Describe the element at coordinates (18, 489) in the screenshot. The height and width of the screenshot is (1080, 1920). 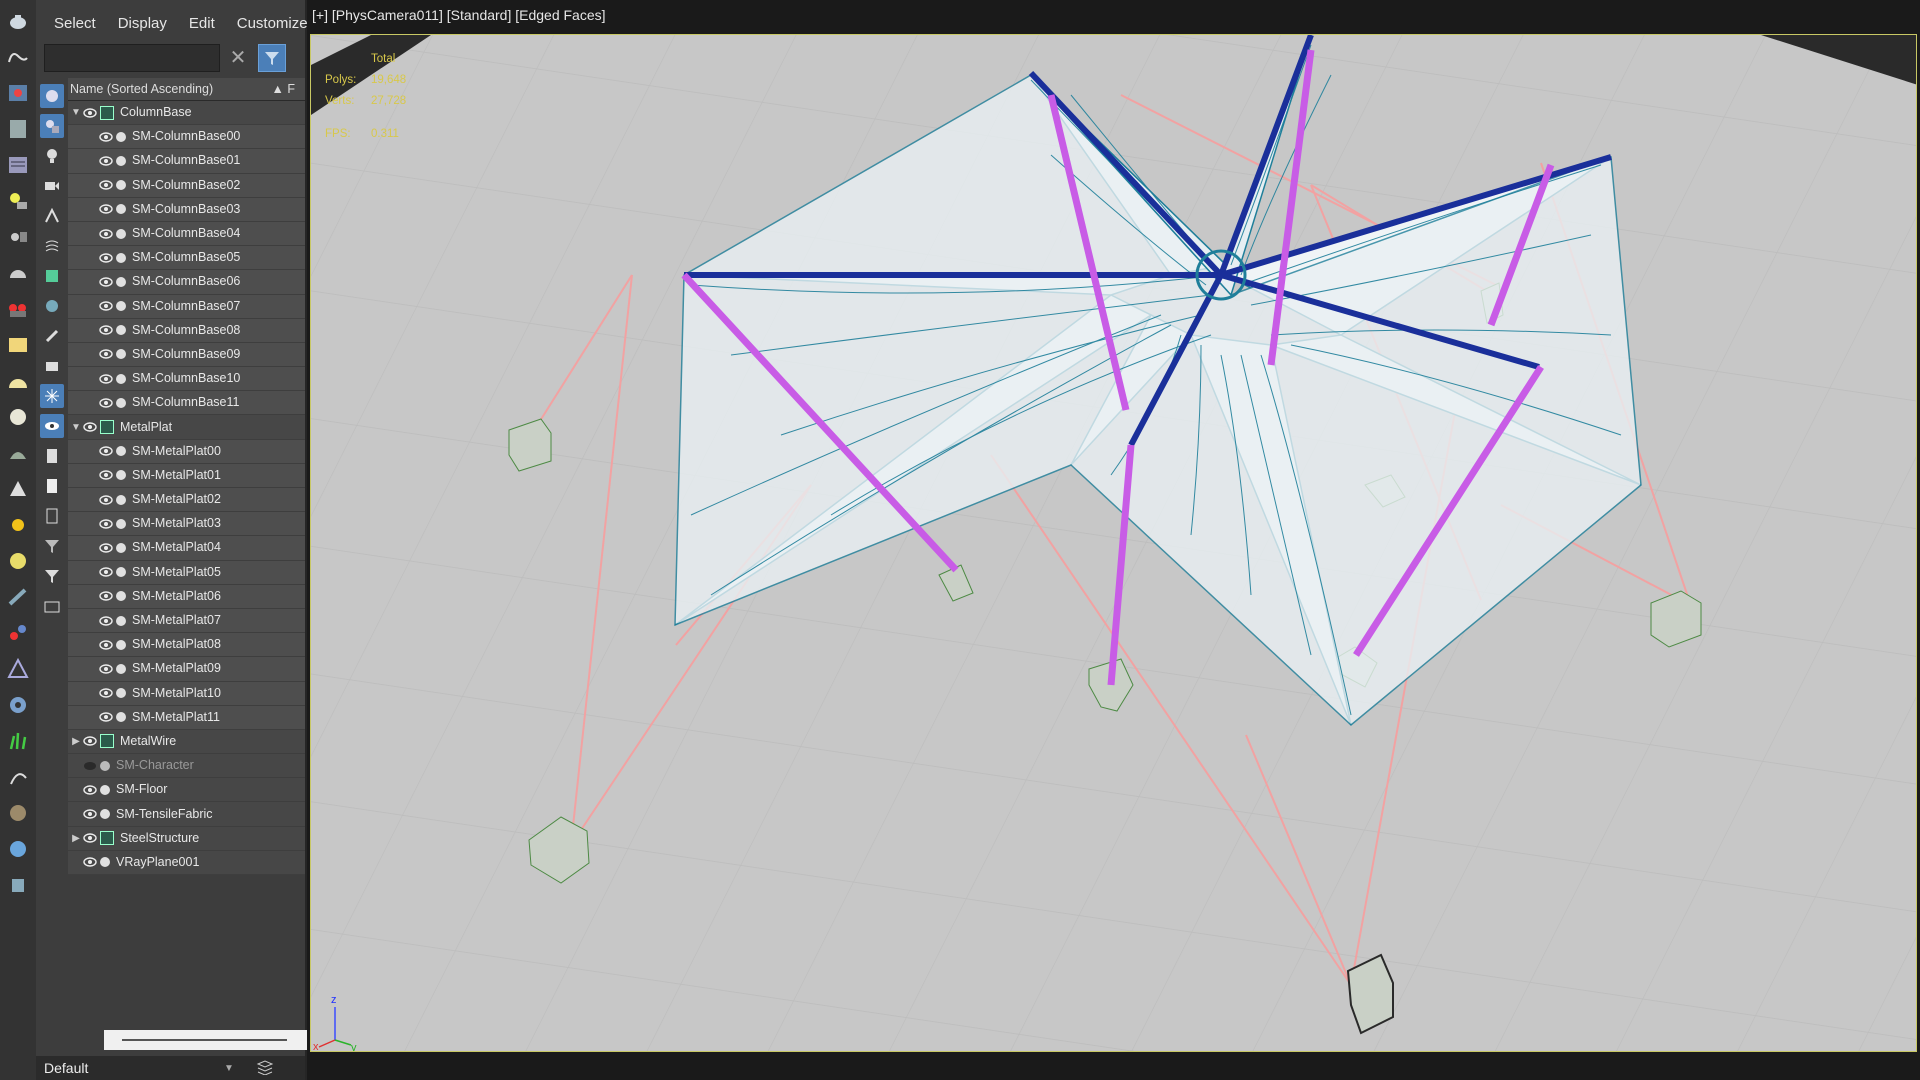
I see `cone-icon` at that location.